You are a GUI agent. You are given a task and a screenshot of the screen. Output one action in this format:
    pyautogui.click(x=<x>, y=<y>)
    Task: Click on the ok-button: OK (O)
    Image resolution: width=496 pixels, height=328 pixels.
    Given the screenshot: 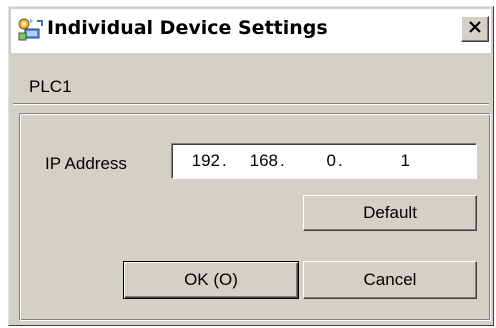 What is the action you would take?
    pyautogui.click(x=211, y=280)
    